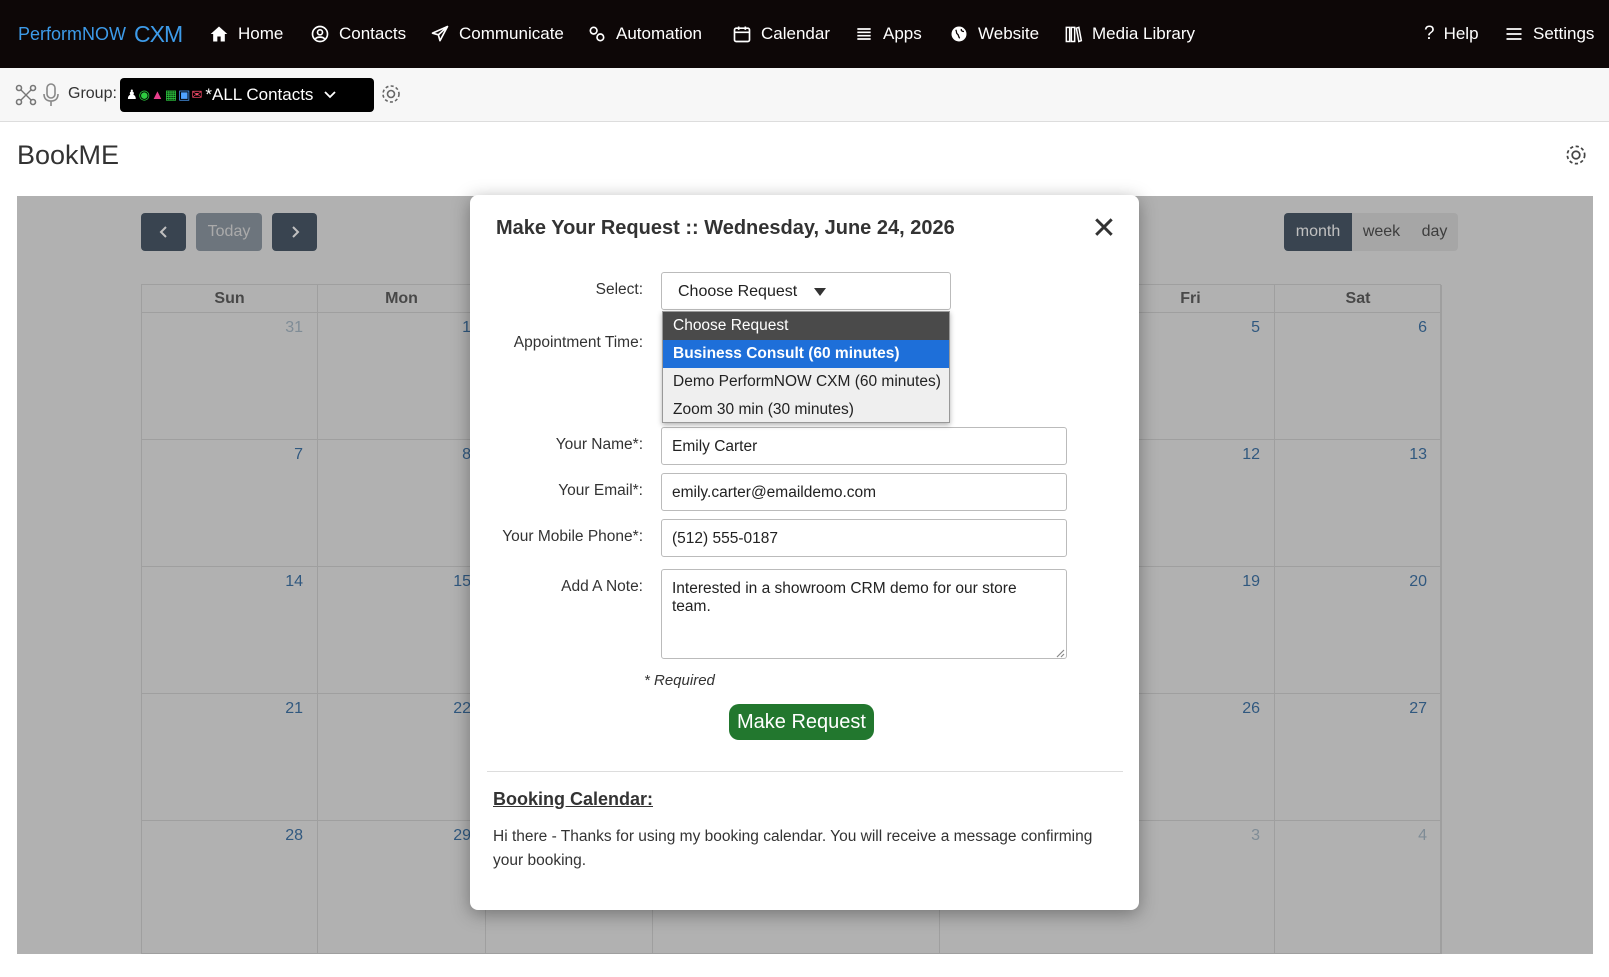 This screenshot has width=1609, height=977. Describe the element at coordinates (578, 342) in the screenshot. I see `appointment-time-label: Appointment Time:` at that location.